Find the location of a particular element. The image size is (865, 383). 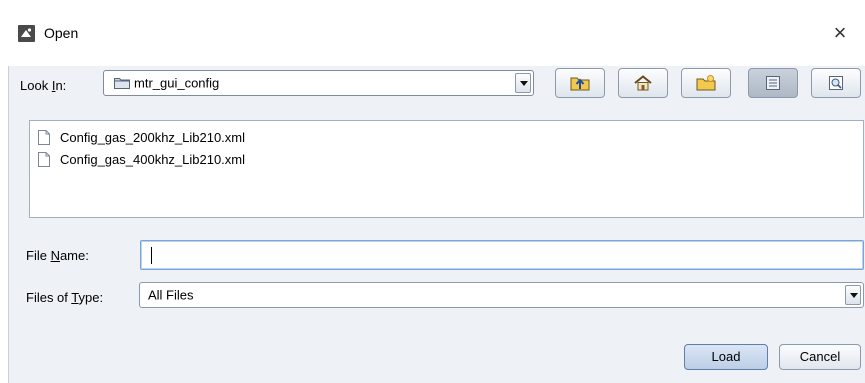

folder-icon is located at coordinates (122, 83).